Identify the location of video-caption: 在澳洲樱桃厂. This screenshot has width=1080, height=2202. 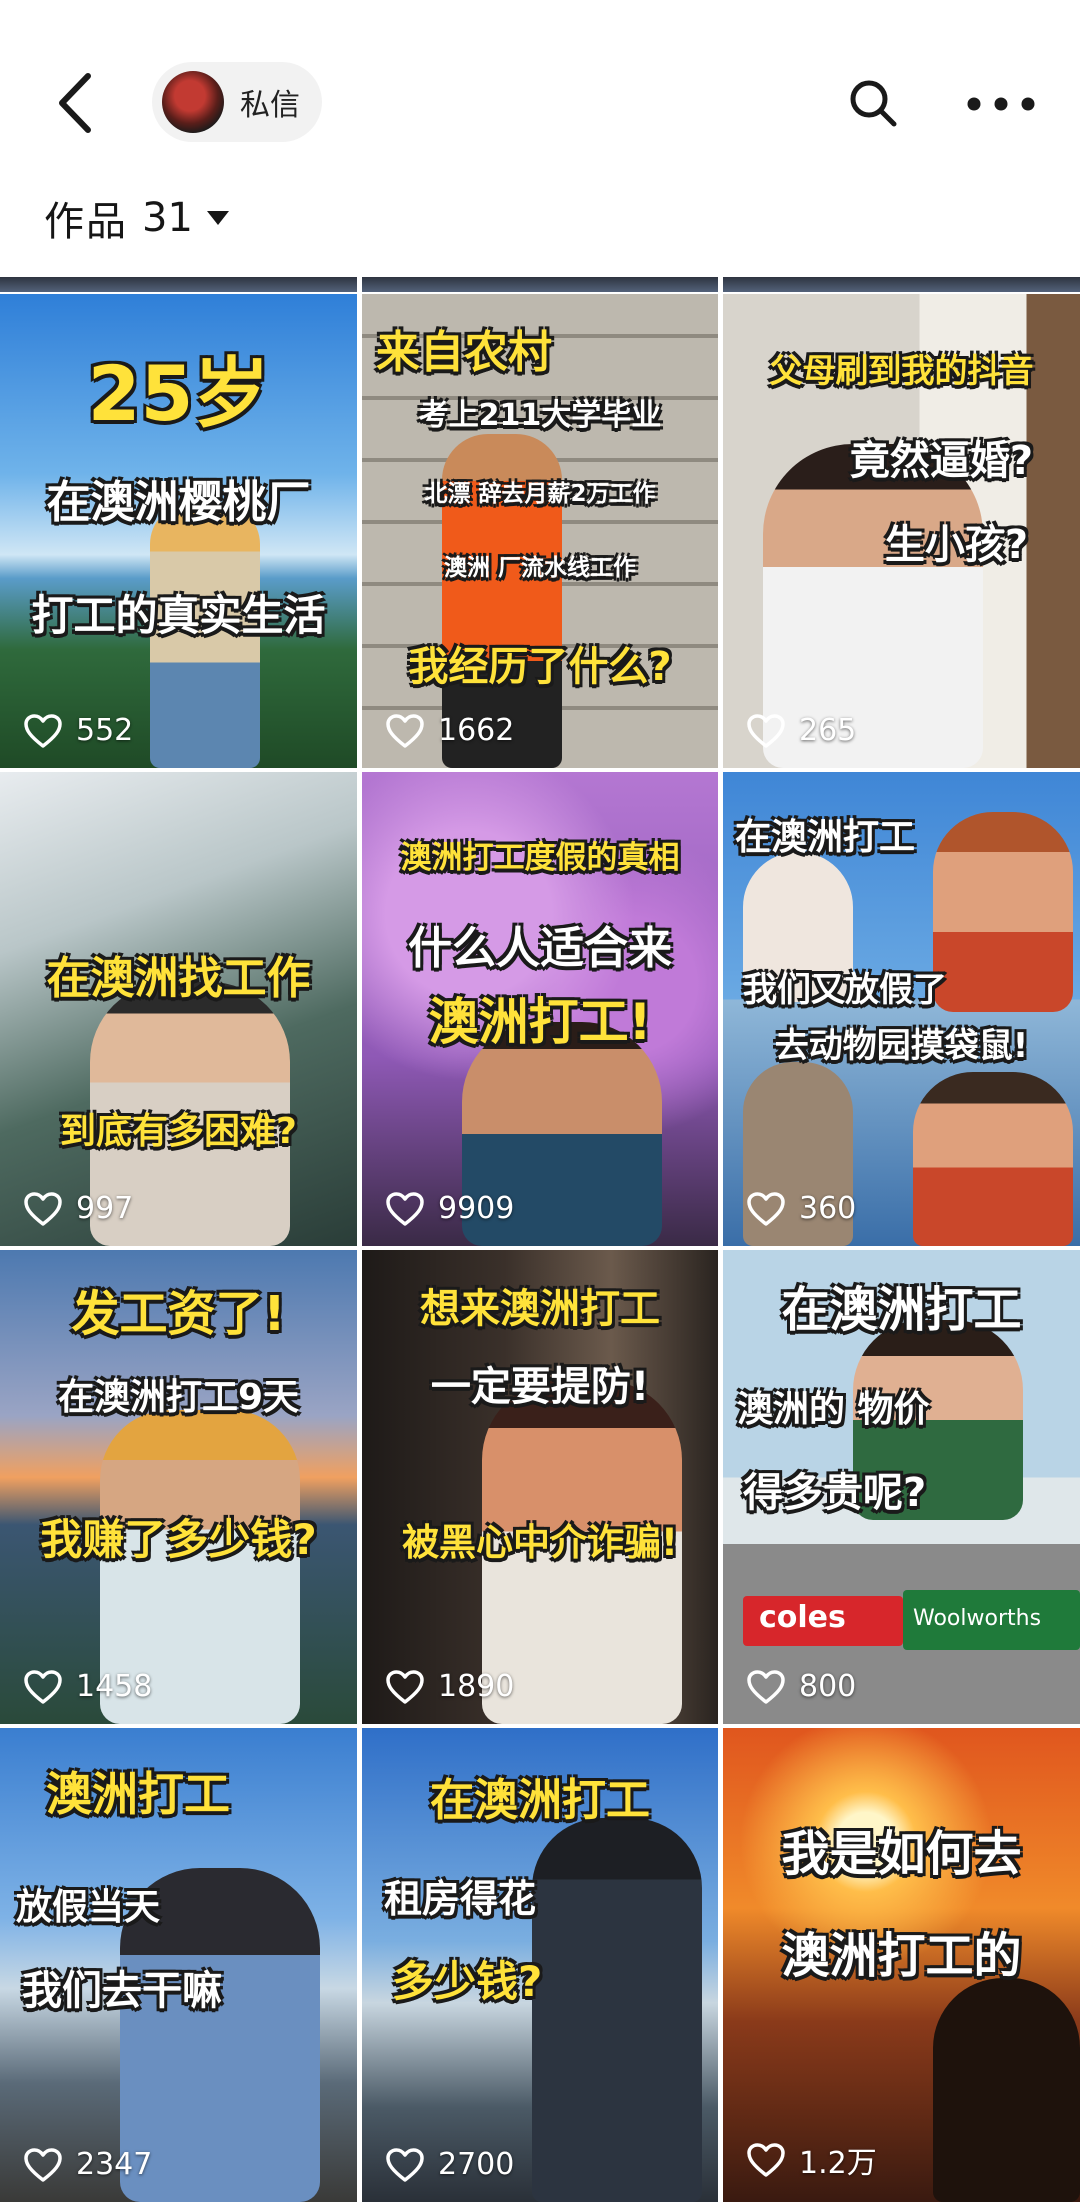
(178, 502).